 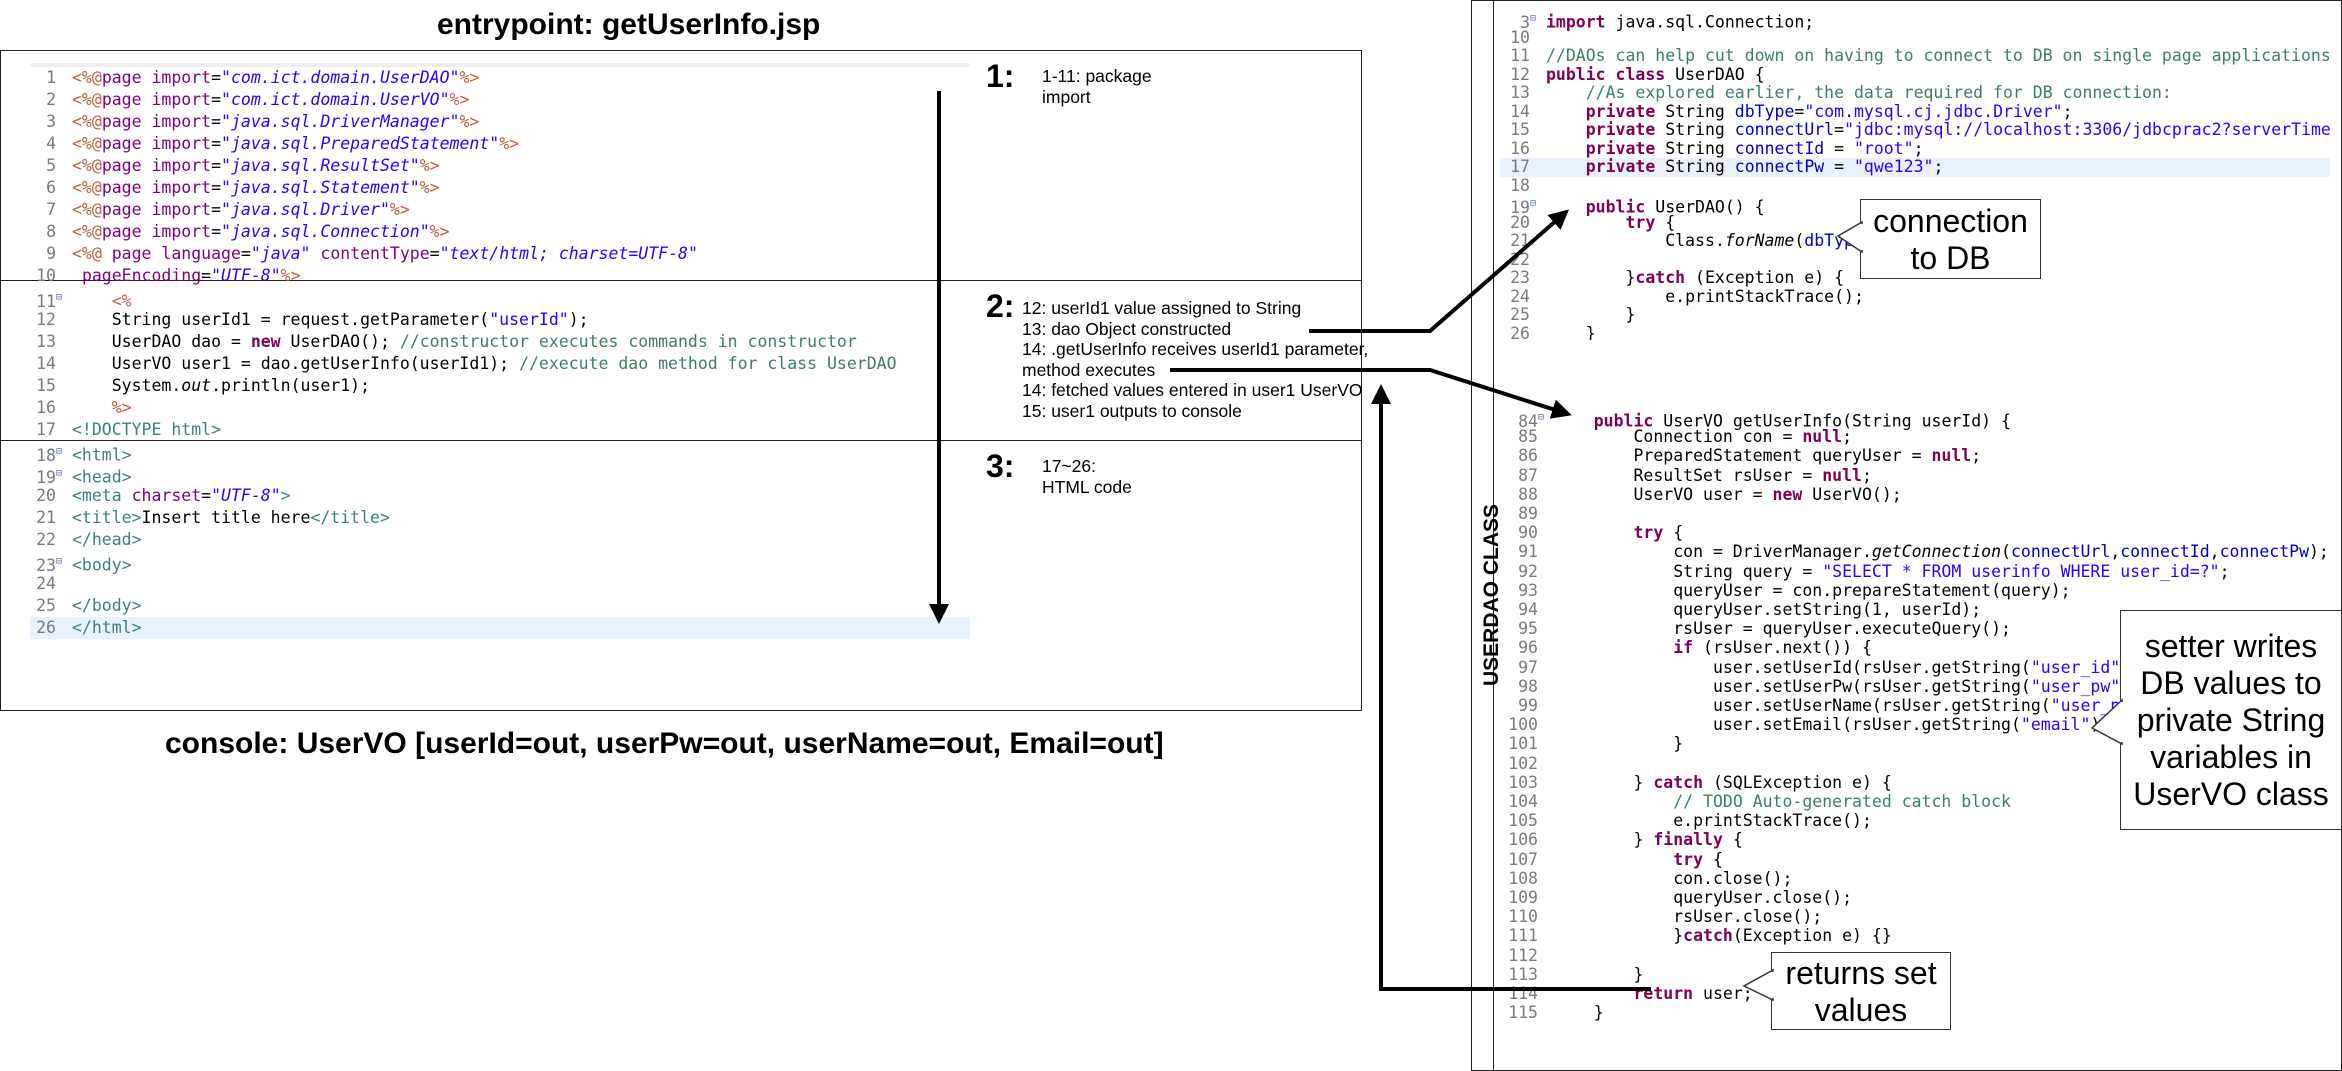 I want to click on setter-callout-pointer, so click(x=2106, y=722).